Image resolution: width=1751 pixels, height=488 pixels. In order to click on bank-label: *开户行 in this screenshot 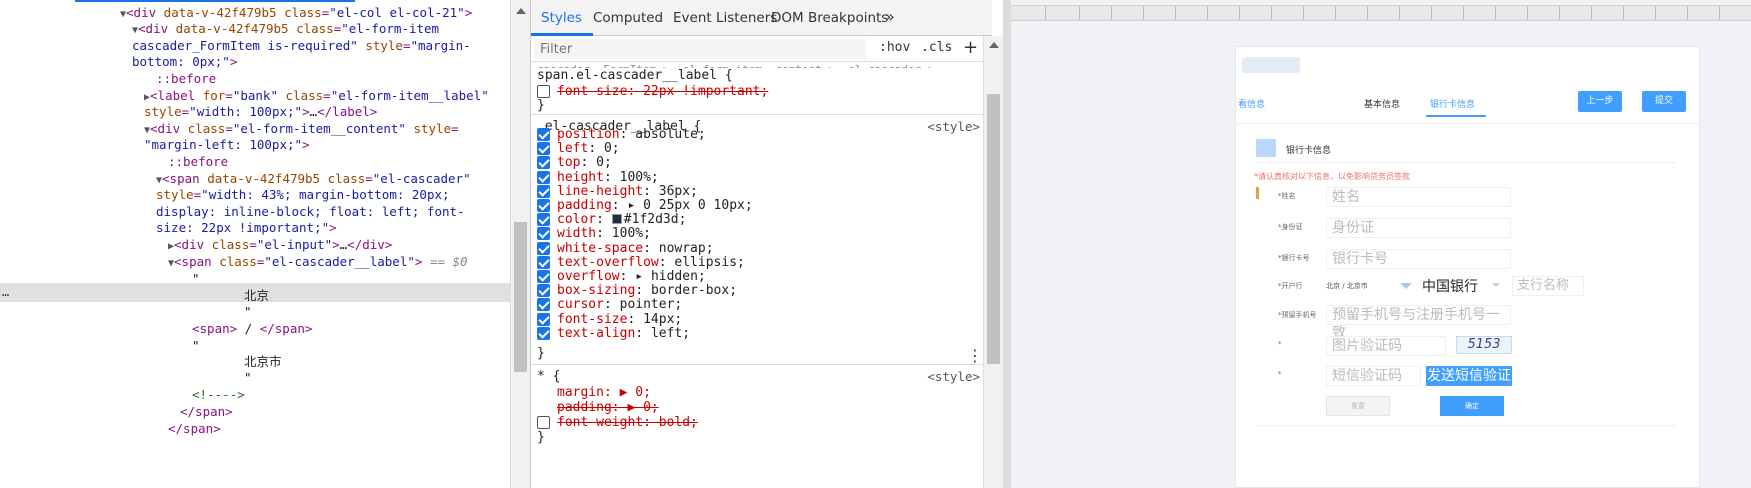, I will do `click(1290, 286)`.